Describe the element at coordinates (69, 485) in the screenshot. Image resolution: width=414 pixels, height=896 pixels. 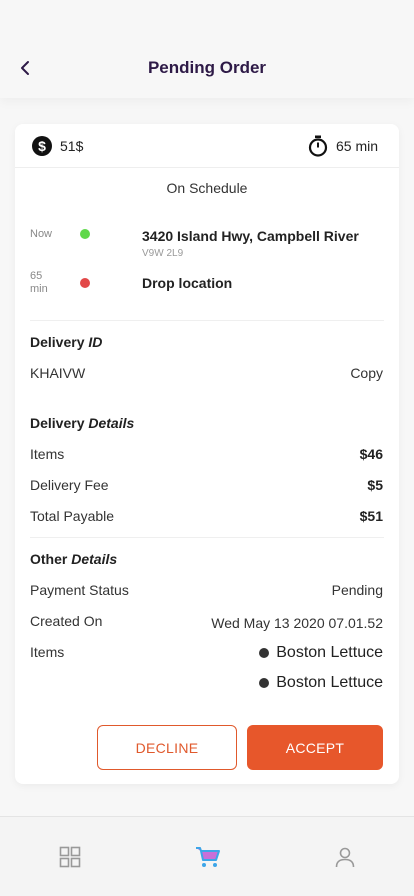
I see `delivery-fee-label: Delivery Fee` at that location.